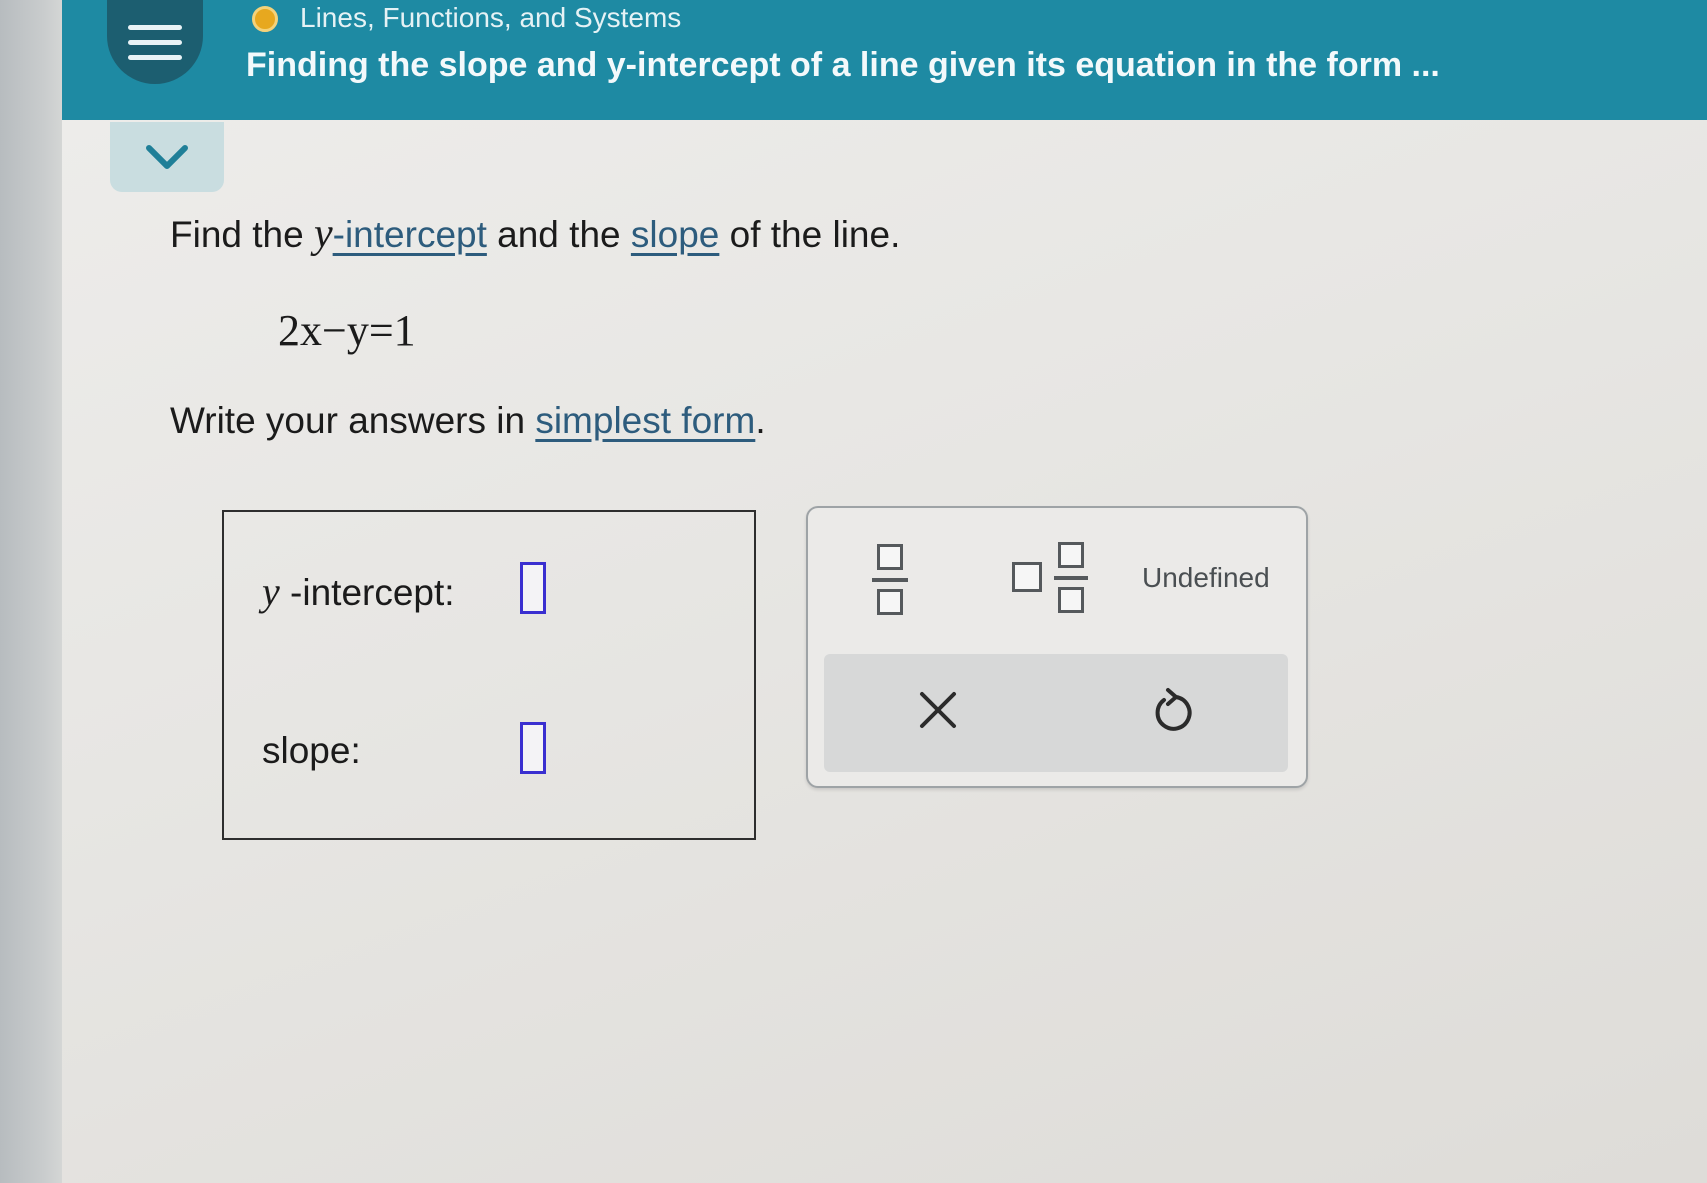  I want to click on topic-title: Lines, Functions, and Systems, so click(491, 17).